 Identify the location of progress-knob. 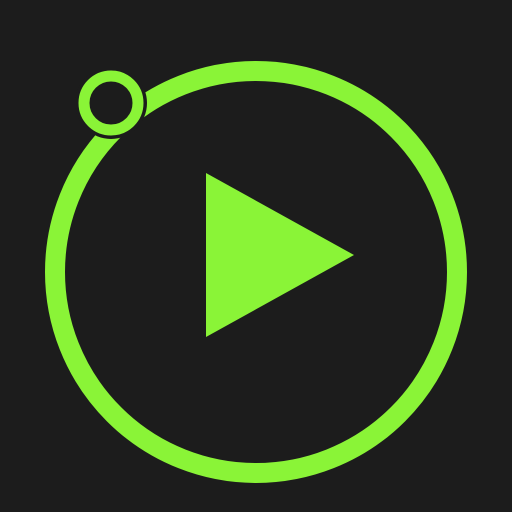
(111, 103).